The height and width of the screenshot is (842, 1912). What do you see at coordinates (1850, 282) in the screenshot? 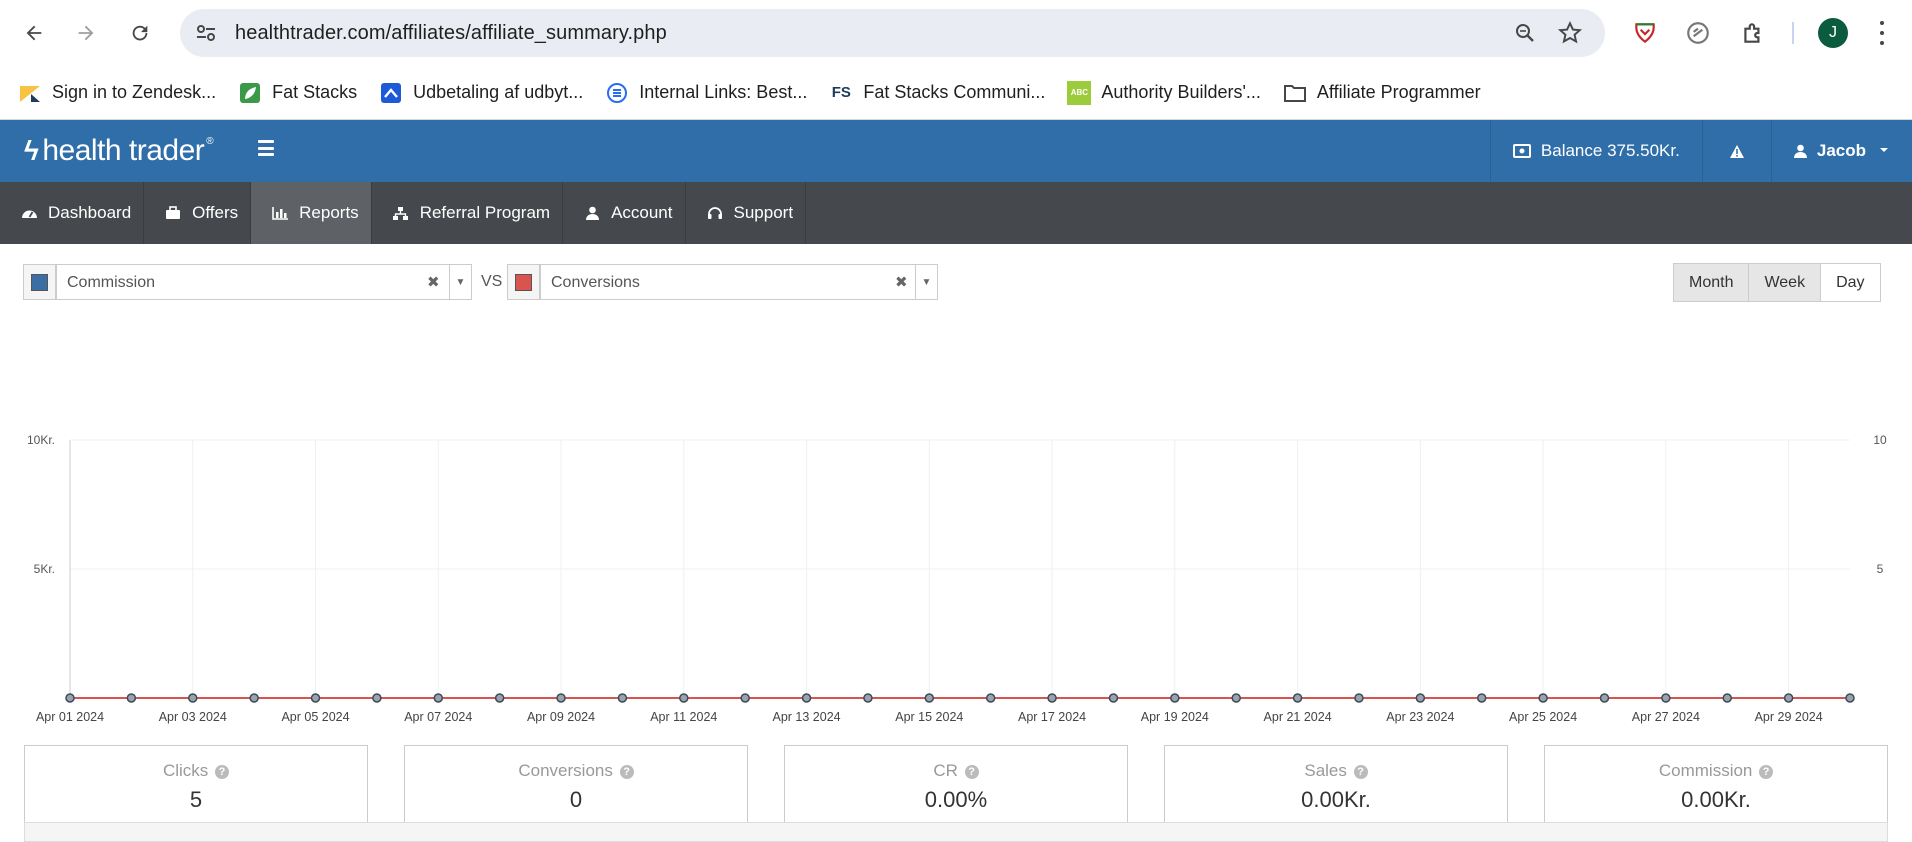
I see `period-day-button: Day` at bounding box center [1850, 282].